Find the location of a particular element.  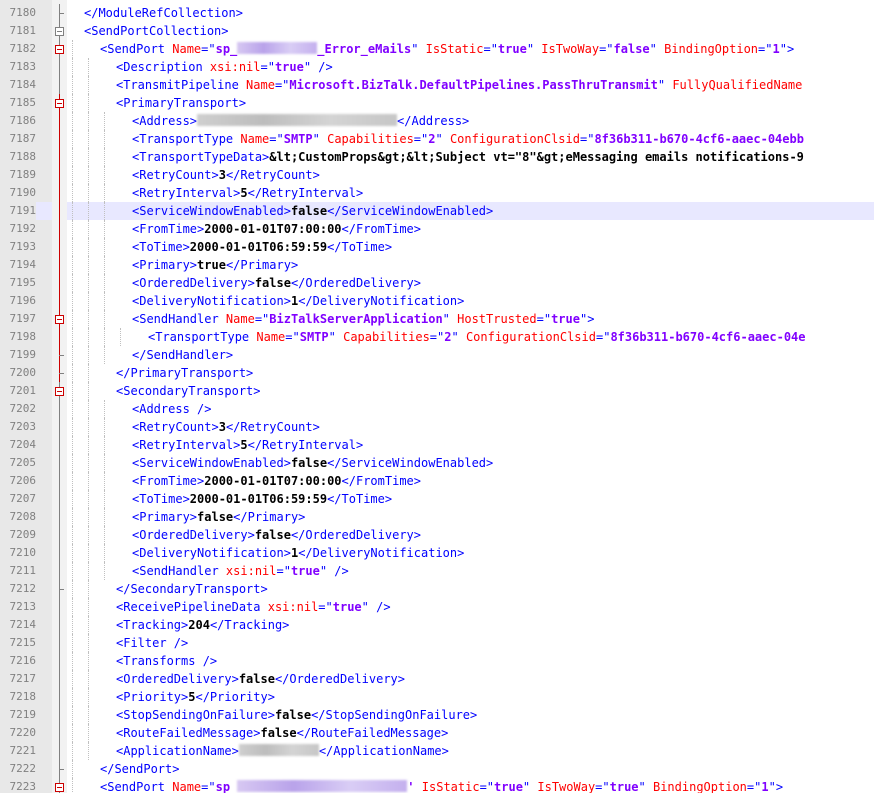

line-number: 7193 is located at coordinates (18, 247).